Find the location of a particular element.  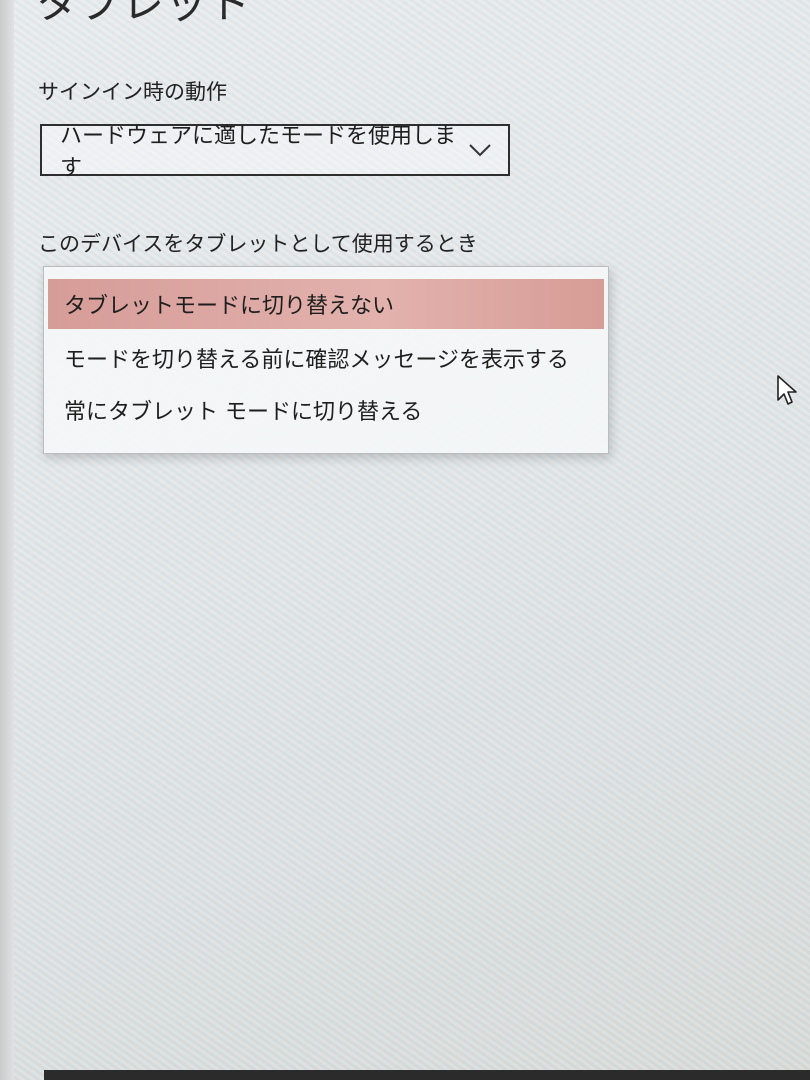

page-title: タブレット is located at coordinates (144, 14).